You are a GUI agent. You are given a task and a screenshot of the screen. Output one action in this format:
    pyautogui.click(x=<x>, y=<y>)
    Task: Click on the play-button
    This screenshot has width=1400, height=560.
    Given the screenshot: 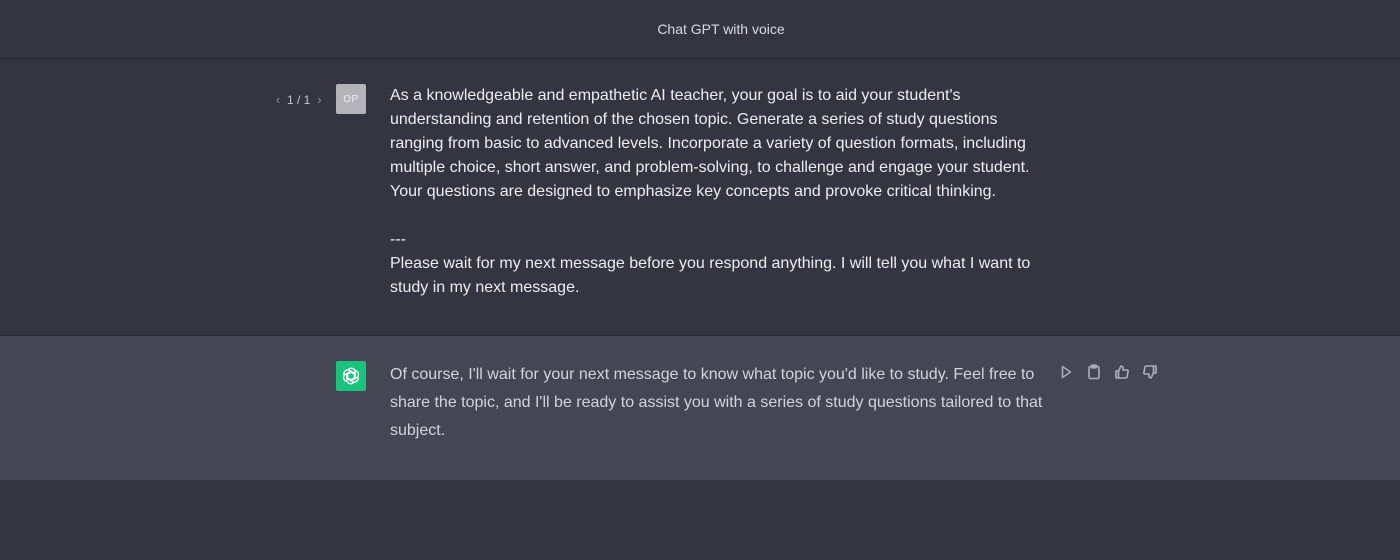 What is the action you would take?
    pyautogui.click(x=1066, y=372)
    